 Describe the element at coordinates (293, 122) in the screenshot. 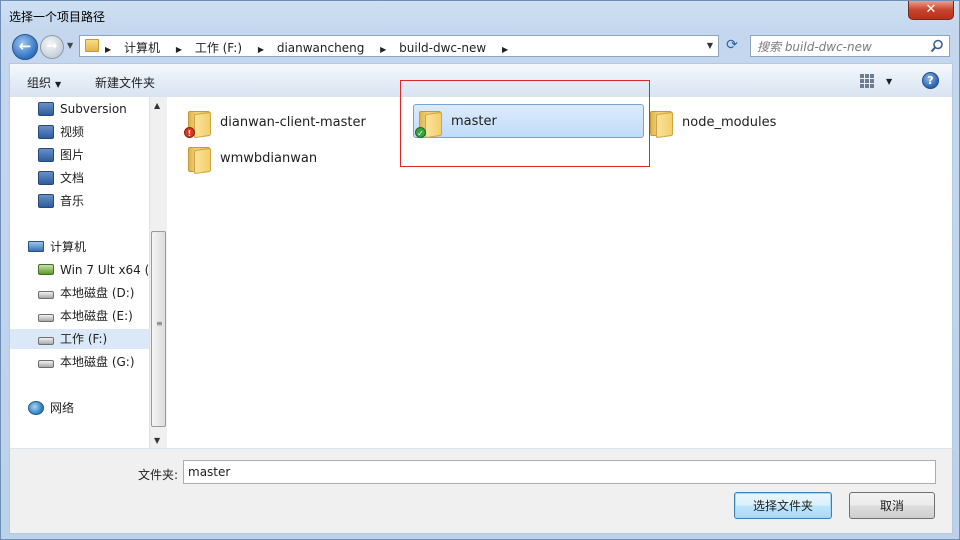

I see `folder-name: dianwan-client-master` at that location.